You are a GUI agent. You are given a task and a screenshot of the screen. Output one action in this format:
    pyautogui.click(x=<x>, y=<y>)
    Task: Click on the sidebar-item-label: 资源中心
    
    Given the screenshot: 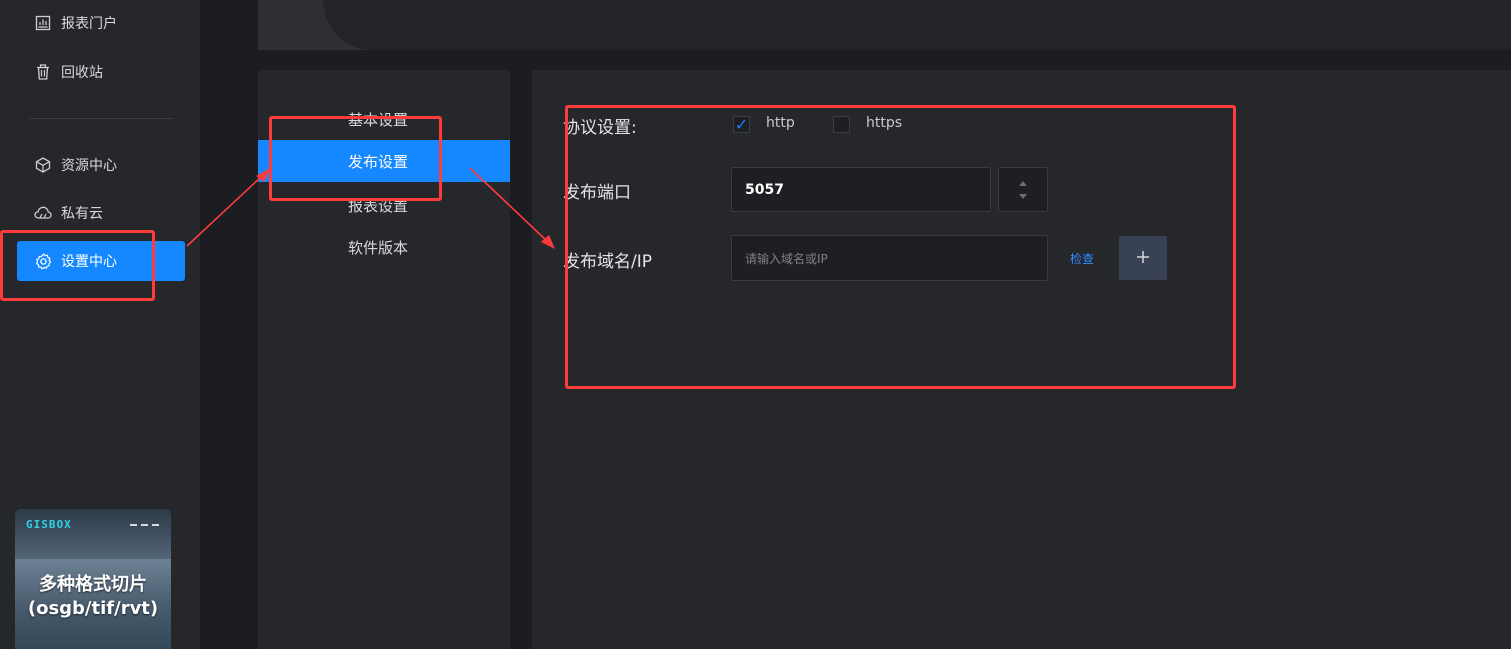 What is the action you would take?
    pyautogui.click(x=89, y=166)
    